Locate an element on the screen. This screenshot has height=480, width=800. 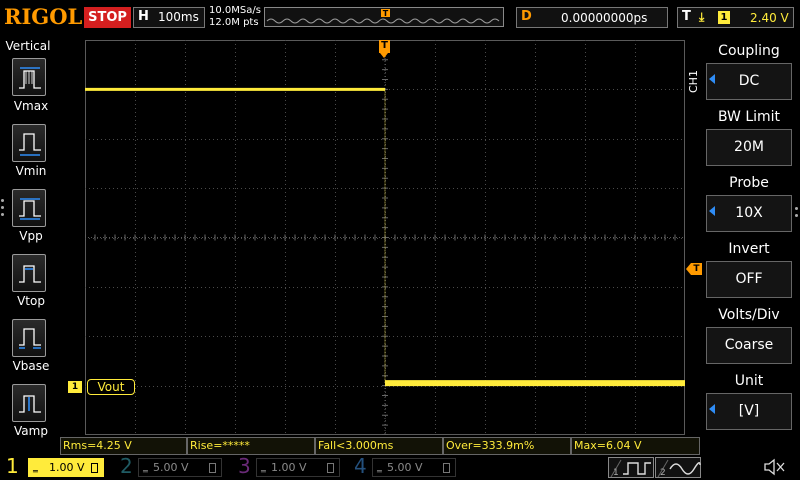
vmin-icon is located at coordinates (30, 144).